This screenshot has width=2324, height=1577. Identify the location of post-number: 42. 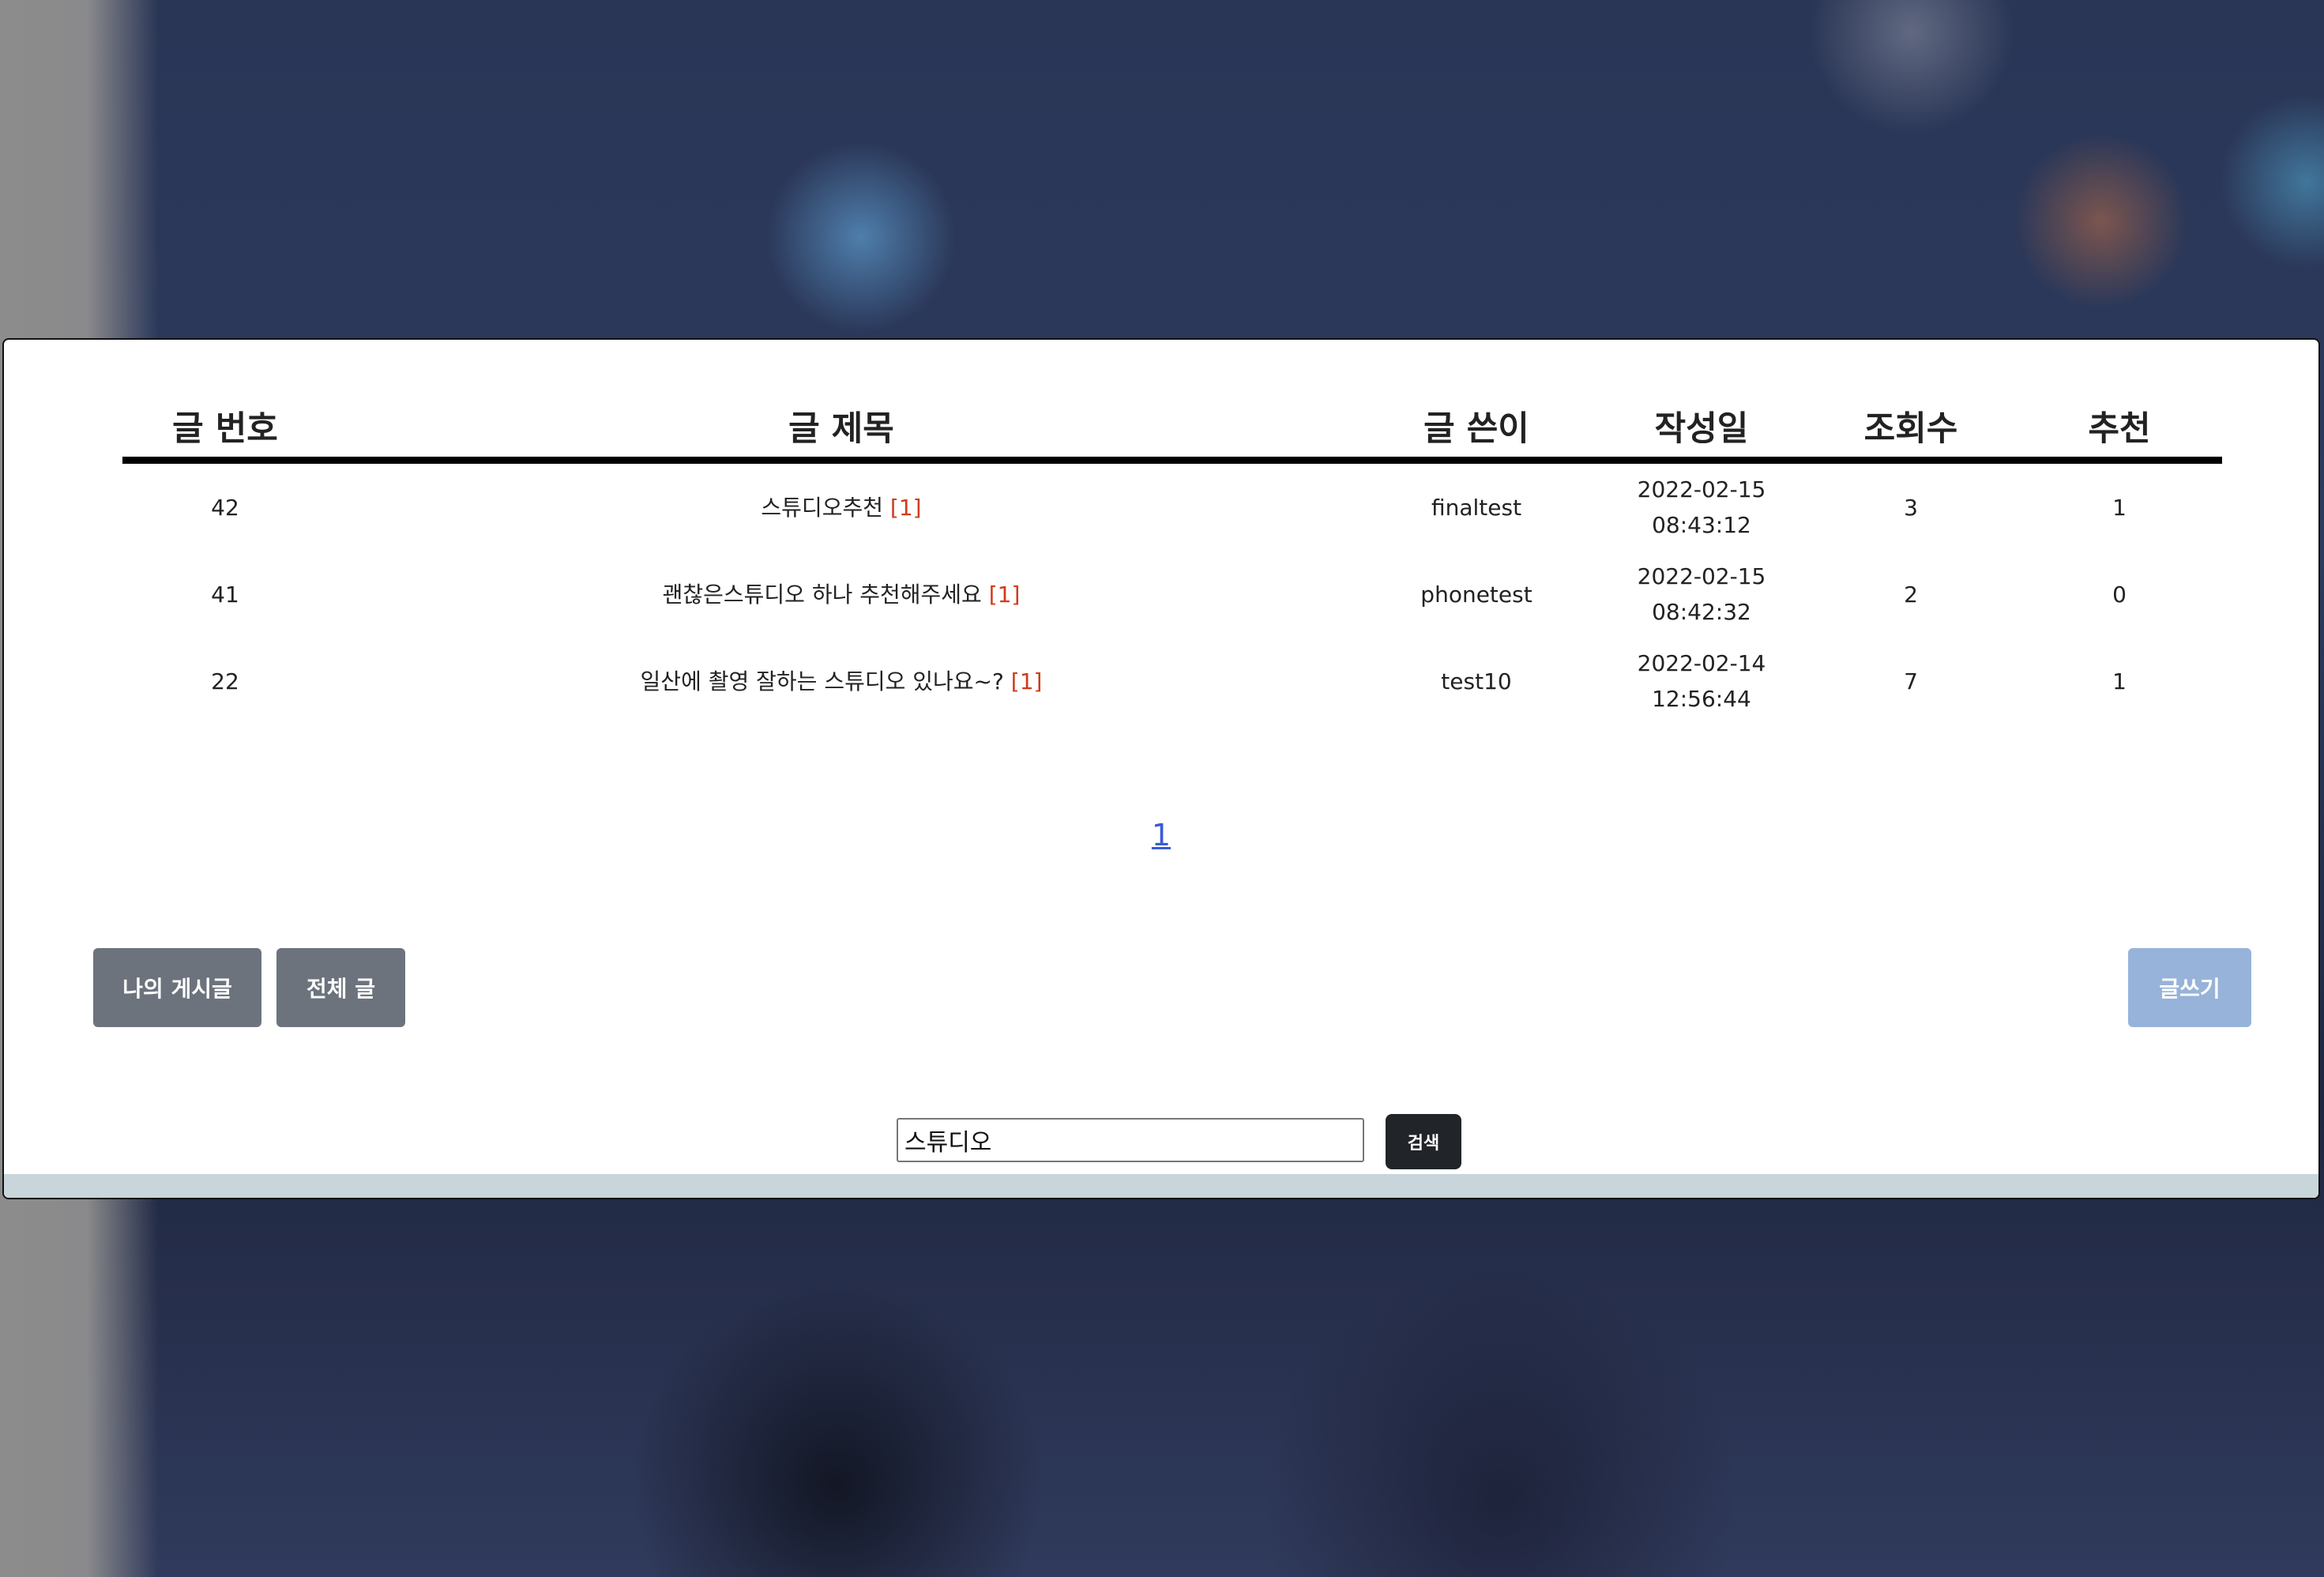
(225, 507).